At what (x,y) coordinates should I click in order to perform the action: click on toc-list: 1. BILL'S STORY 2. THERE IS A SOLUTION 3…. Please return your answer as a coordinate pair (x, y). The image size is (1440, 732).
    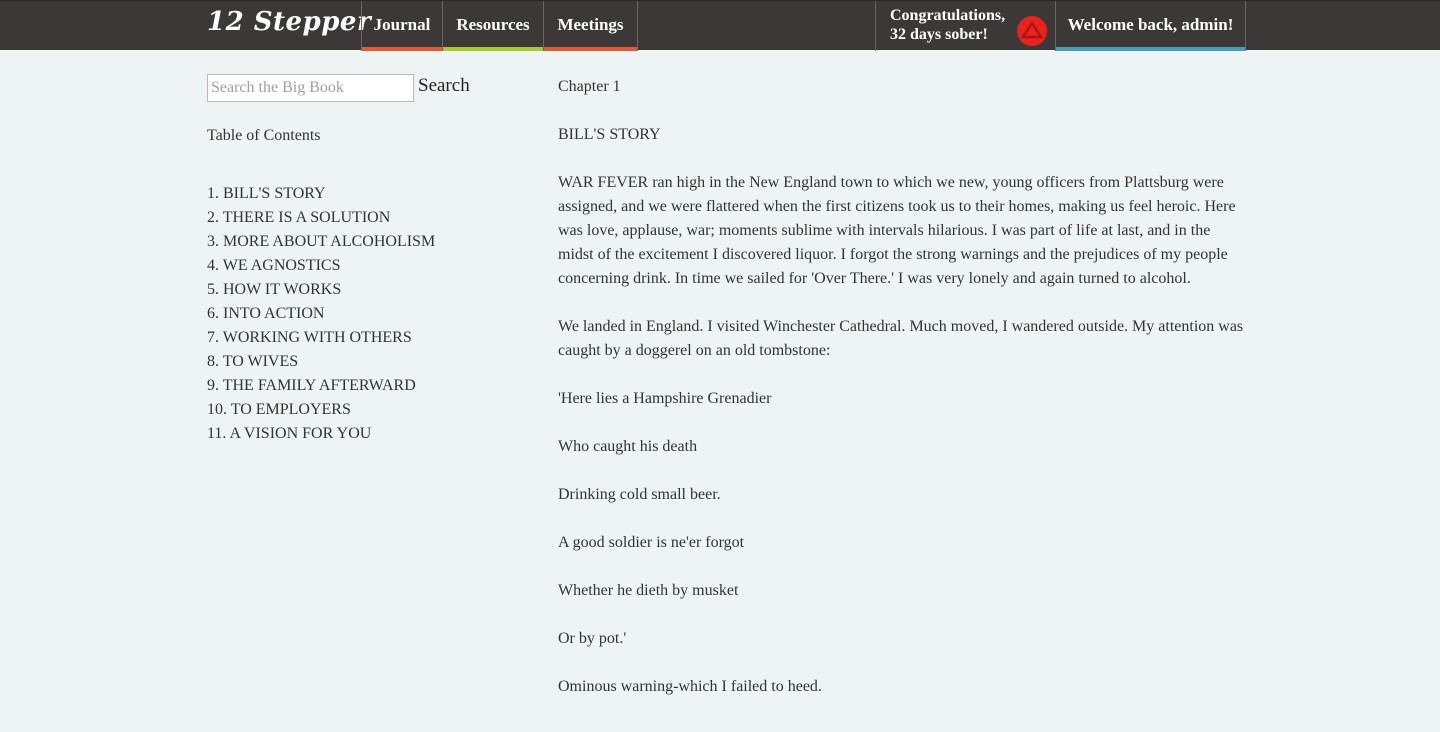
    Looking at the image, I should click on (321, 315).